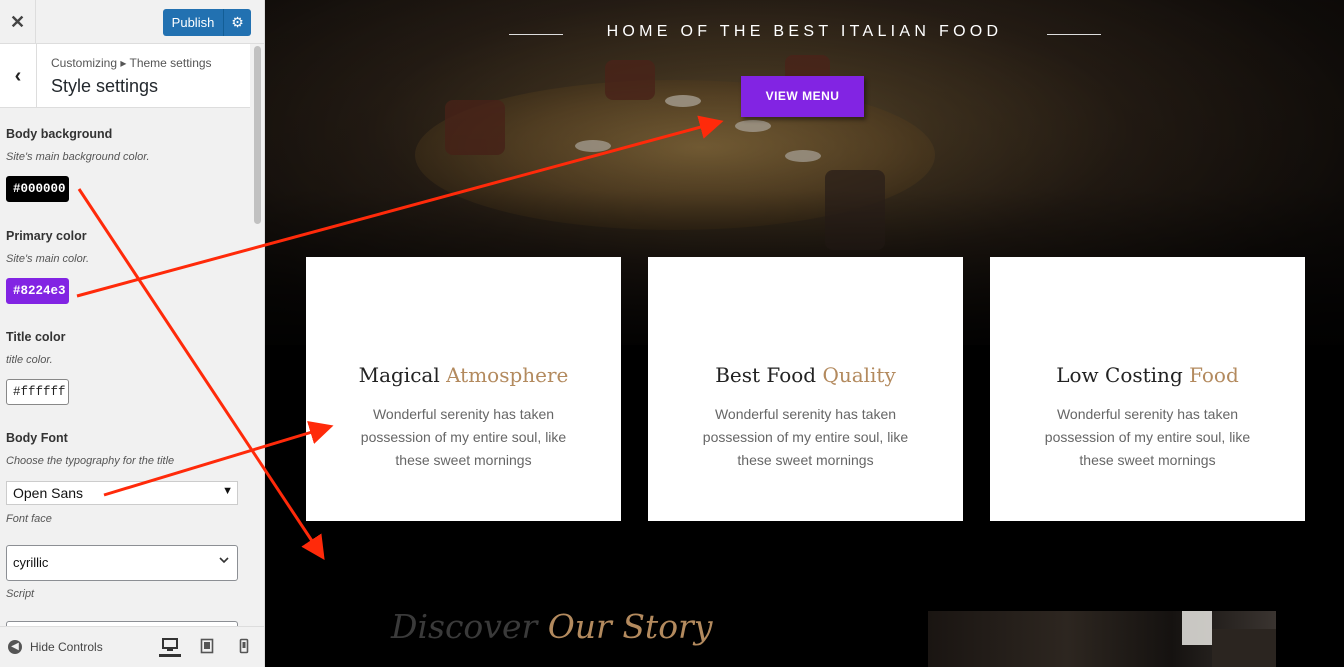  I want to click on font-face-select: Open Sans ▼, so click(122, 493).